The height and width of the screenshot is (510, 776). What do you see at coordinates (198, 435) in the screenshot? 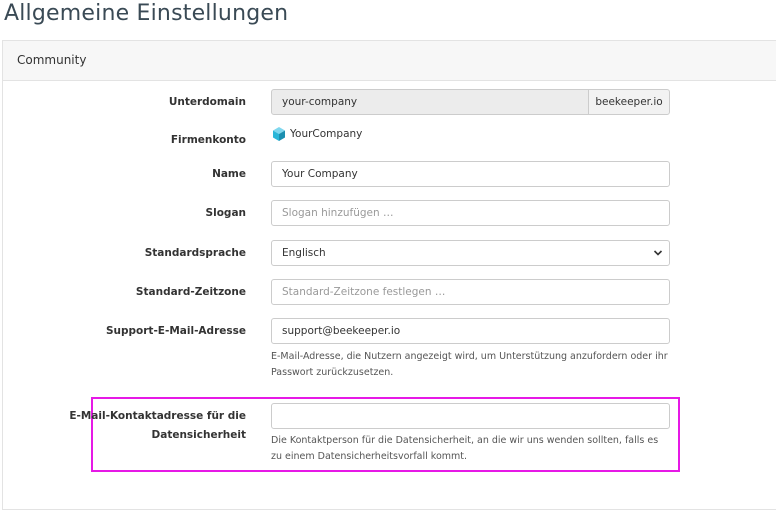
I see `privacy-email-label-line2: Datensicherheit` at bounding box center [198, 435].